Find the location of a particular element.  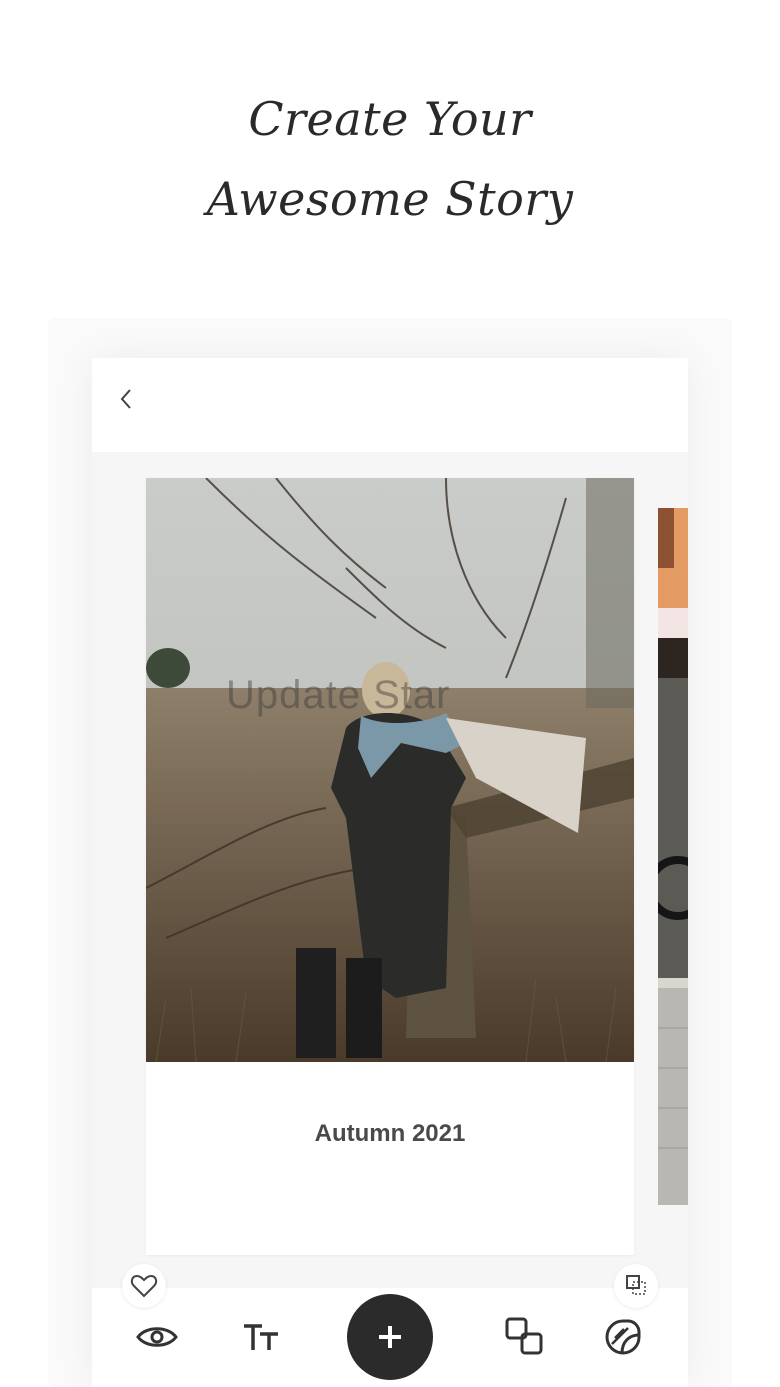

chevron-left-icon is located at coordinates (125, 399).